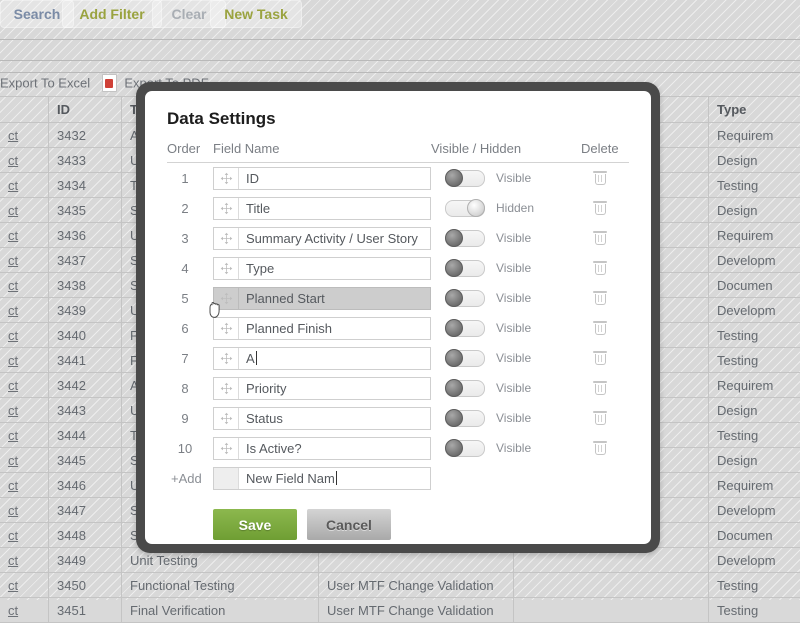 This screenshot has height=623, width=800. What do you see at coordinates (290, 478) in the screenshot?
I see `add-field-value: New Field Nam` at bounding box center [290, 478].